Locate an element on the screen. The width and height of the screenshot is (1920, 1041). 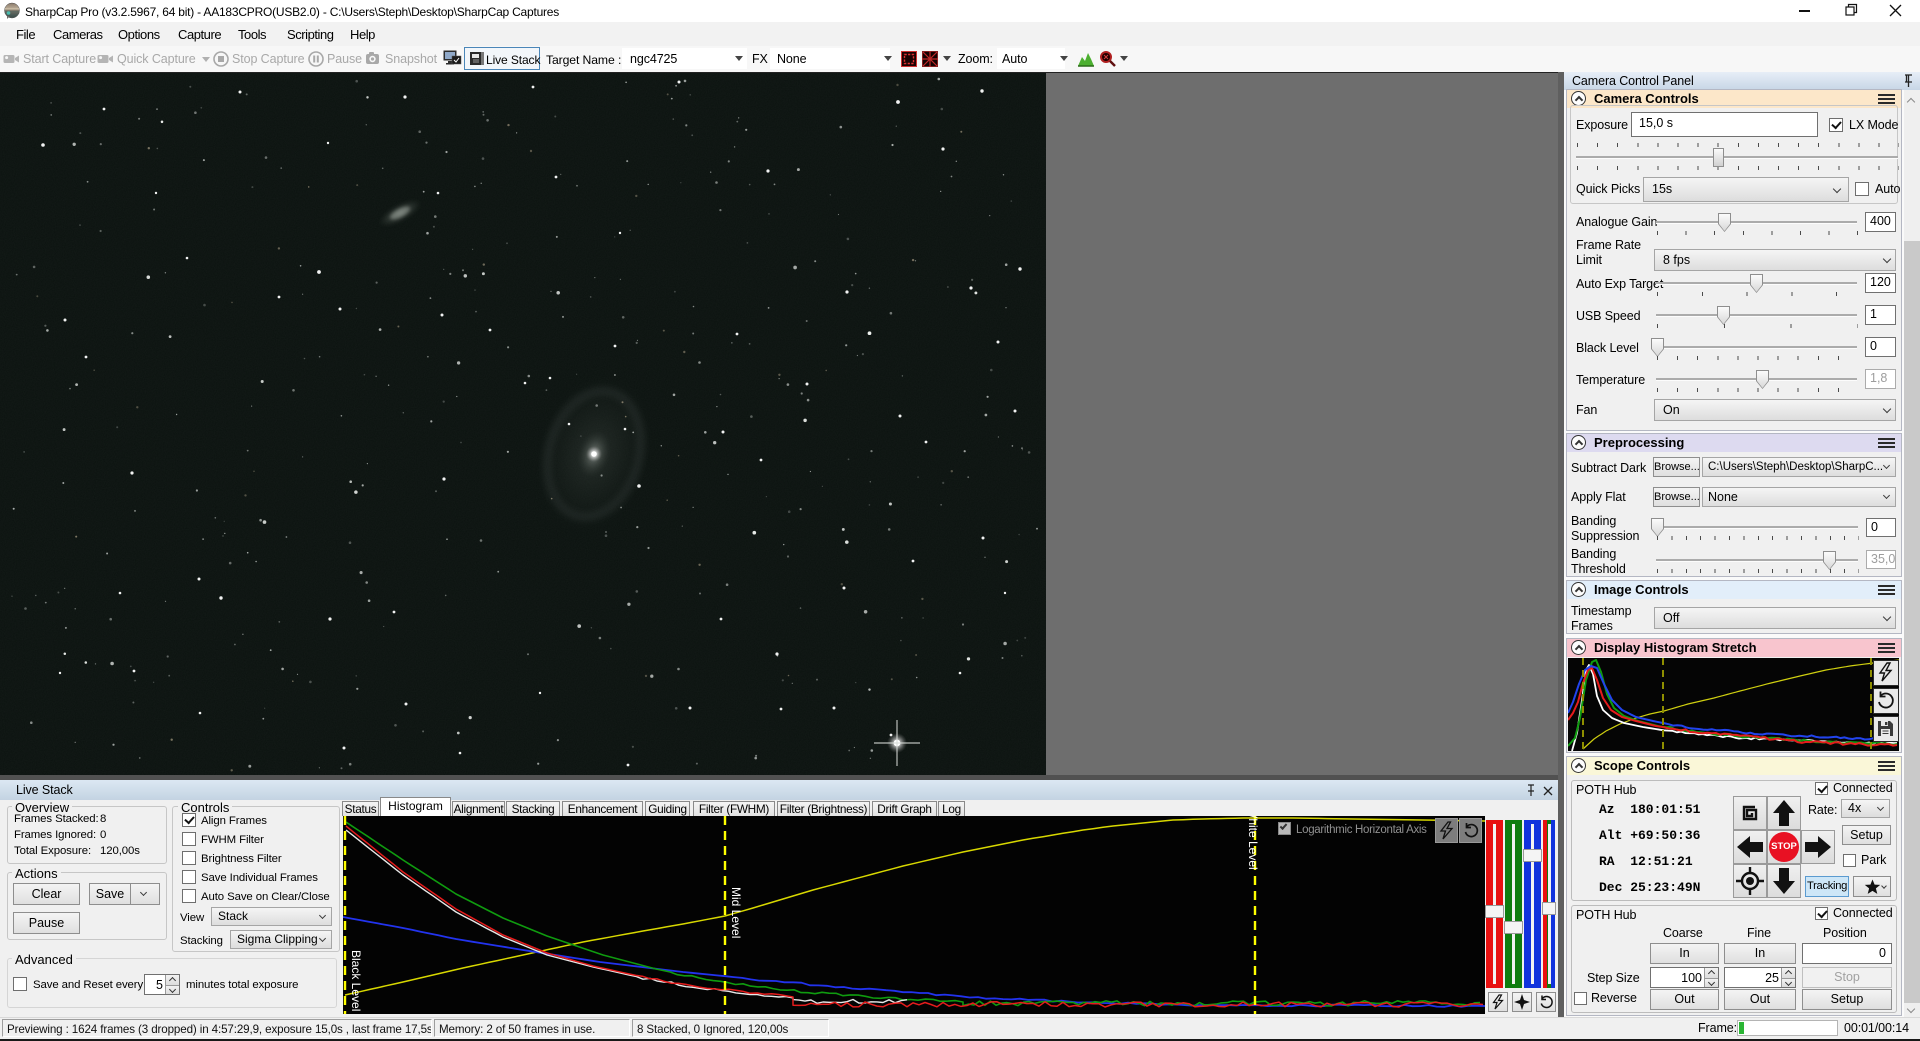
svg-text: Mid Level is located at coordinates (736, 912).